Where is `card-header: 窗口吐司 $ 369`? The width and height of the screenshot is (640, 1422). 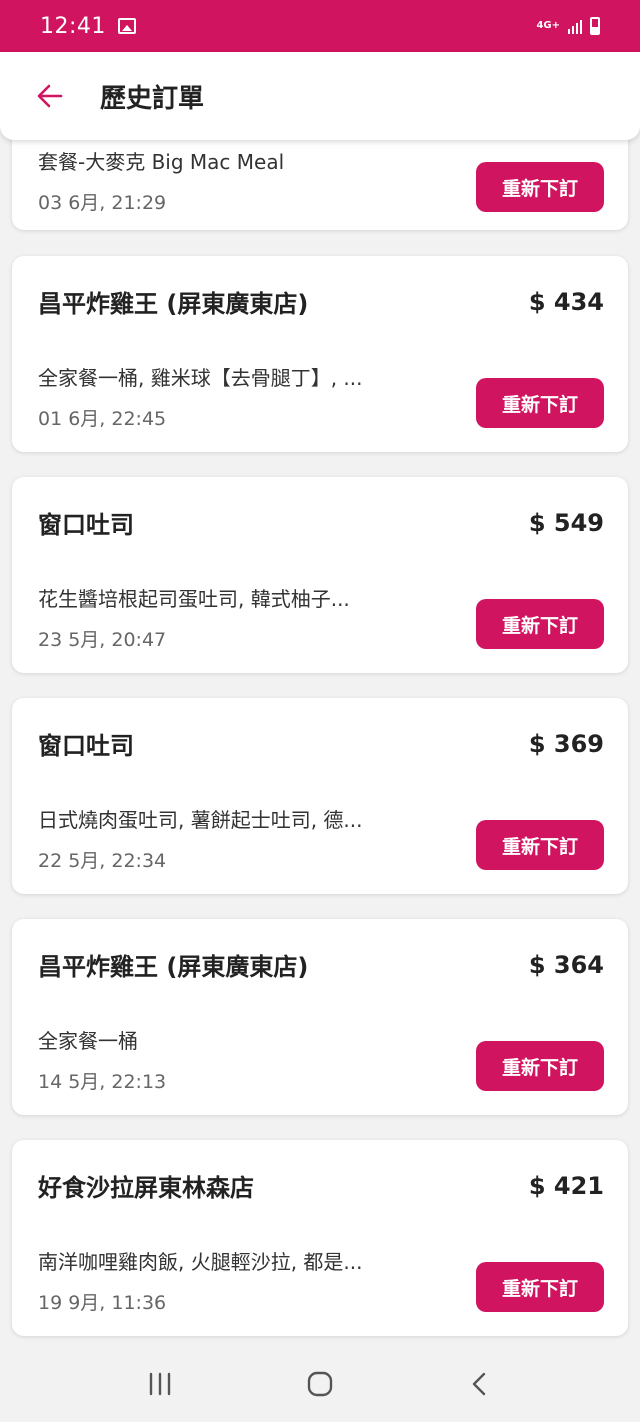 card-header: 窗口吐司 $ 369 is located at coordinates (321, 743).